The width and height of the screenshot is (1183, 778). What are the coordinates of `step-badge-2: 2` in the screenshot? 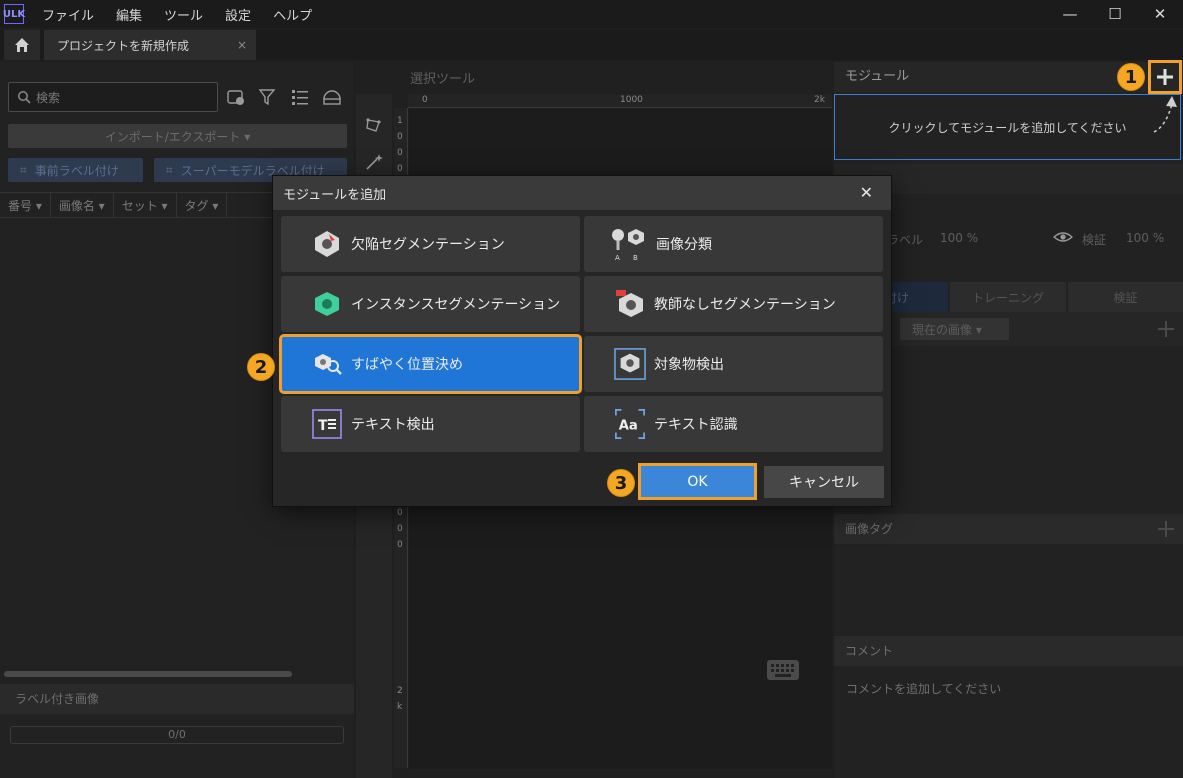 It's located at (261, 367).